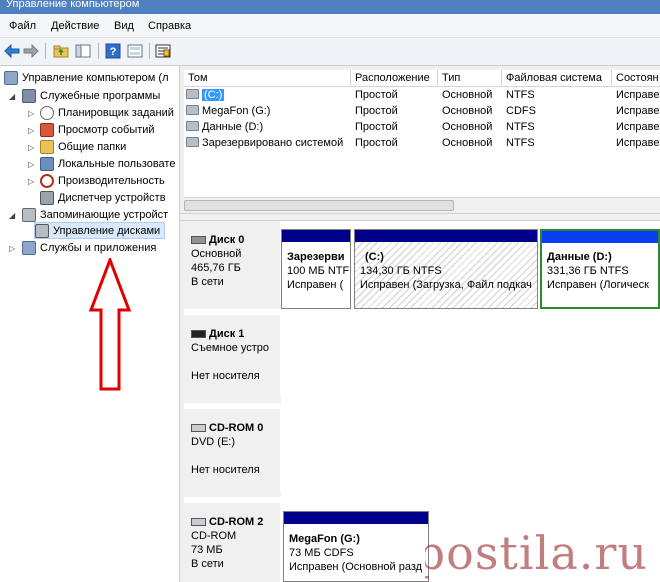 The image size is (660, 582). I want to click on volume-type: Основной, so click(467, 127).